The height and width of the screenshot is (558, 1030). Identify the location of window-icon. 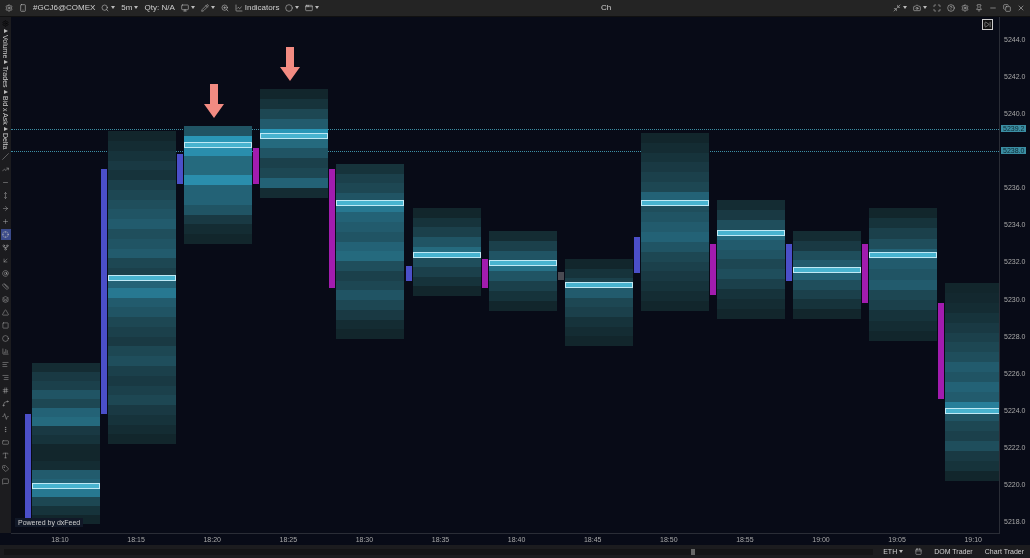
(309, 8).